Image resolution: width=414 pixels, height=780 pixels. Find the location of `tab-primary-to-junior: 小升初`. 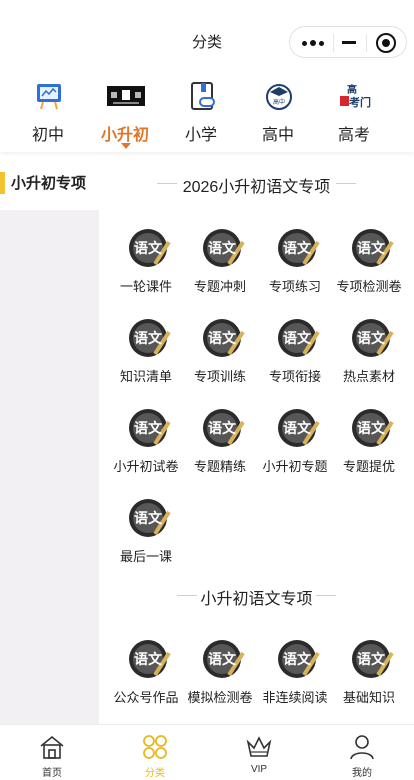

tab-primary-to-junior: 小升初 is located at coordinates (125, 111).